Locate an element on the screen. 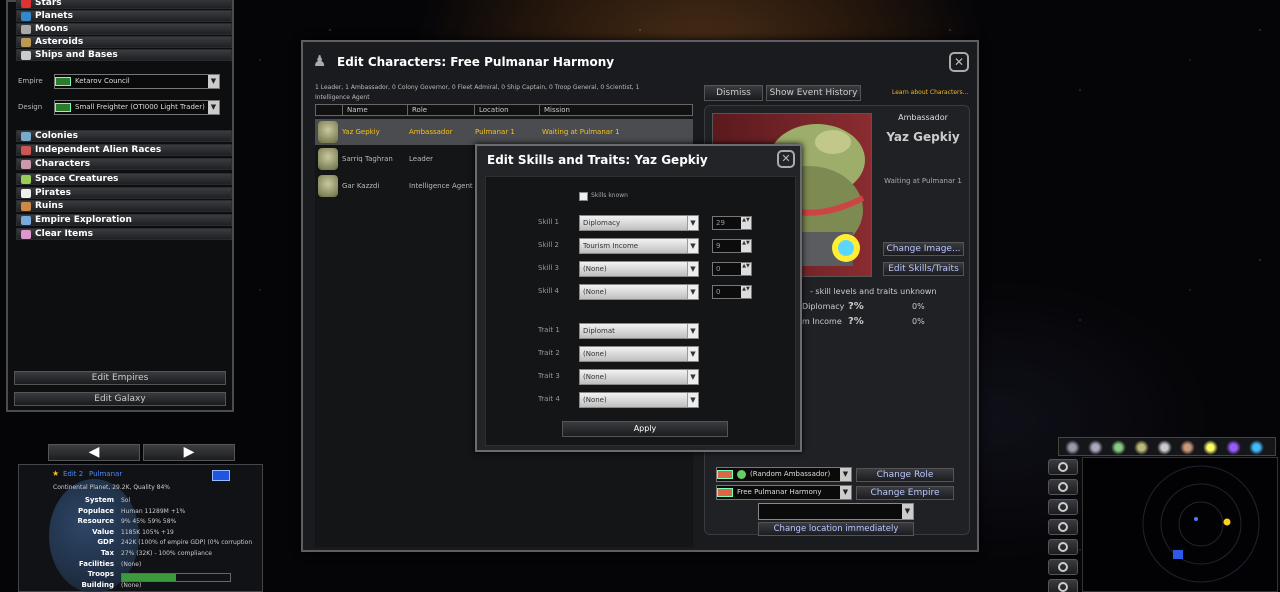 The width and height of the screenshot is (1280, 592). field-label: Facilities is located at coordinates (96, 563).